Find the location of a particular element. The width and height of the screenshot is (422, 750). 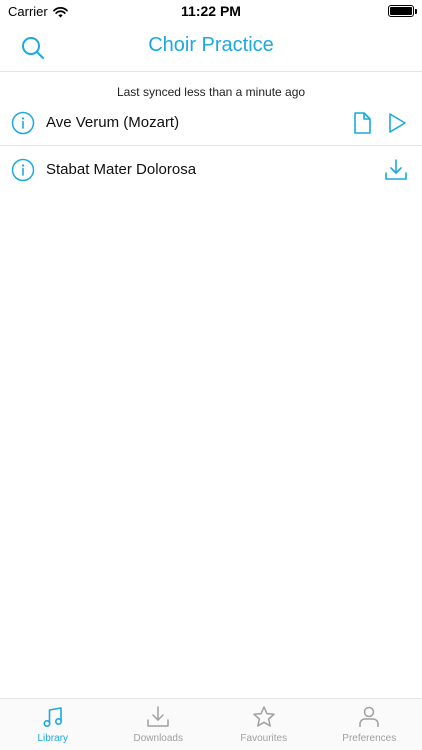

status-bar: Carrier 11:22 PM is located at coordinates (211, 11).